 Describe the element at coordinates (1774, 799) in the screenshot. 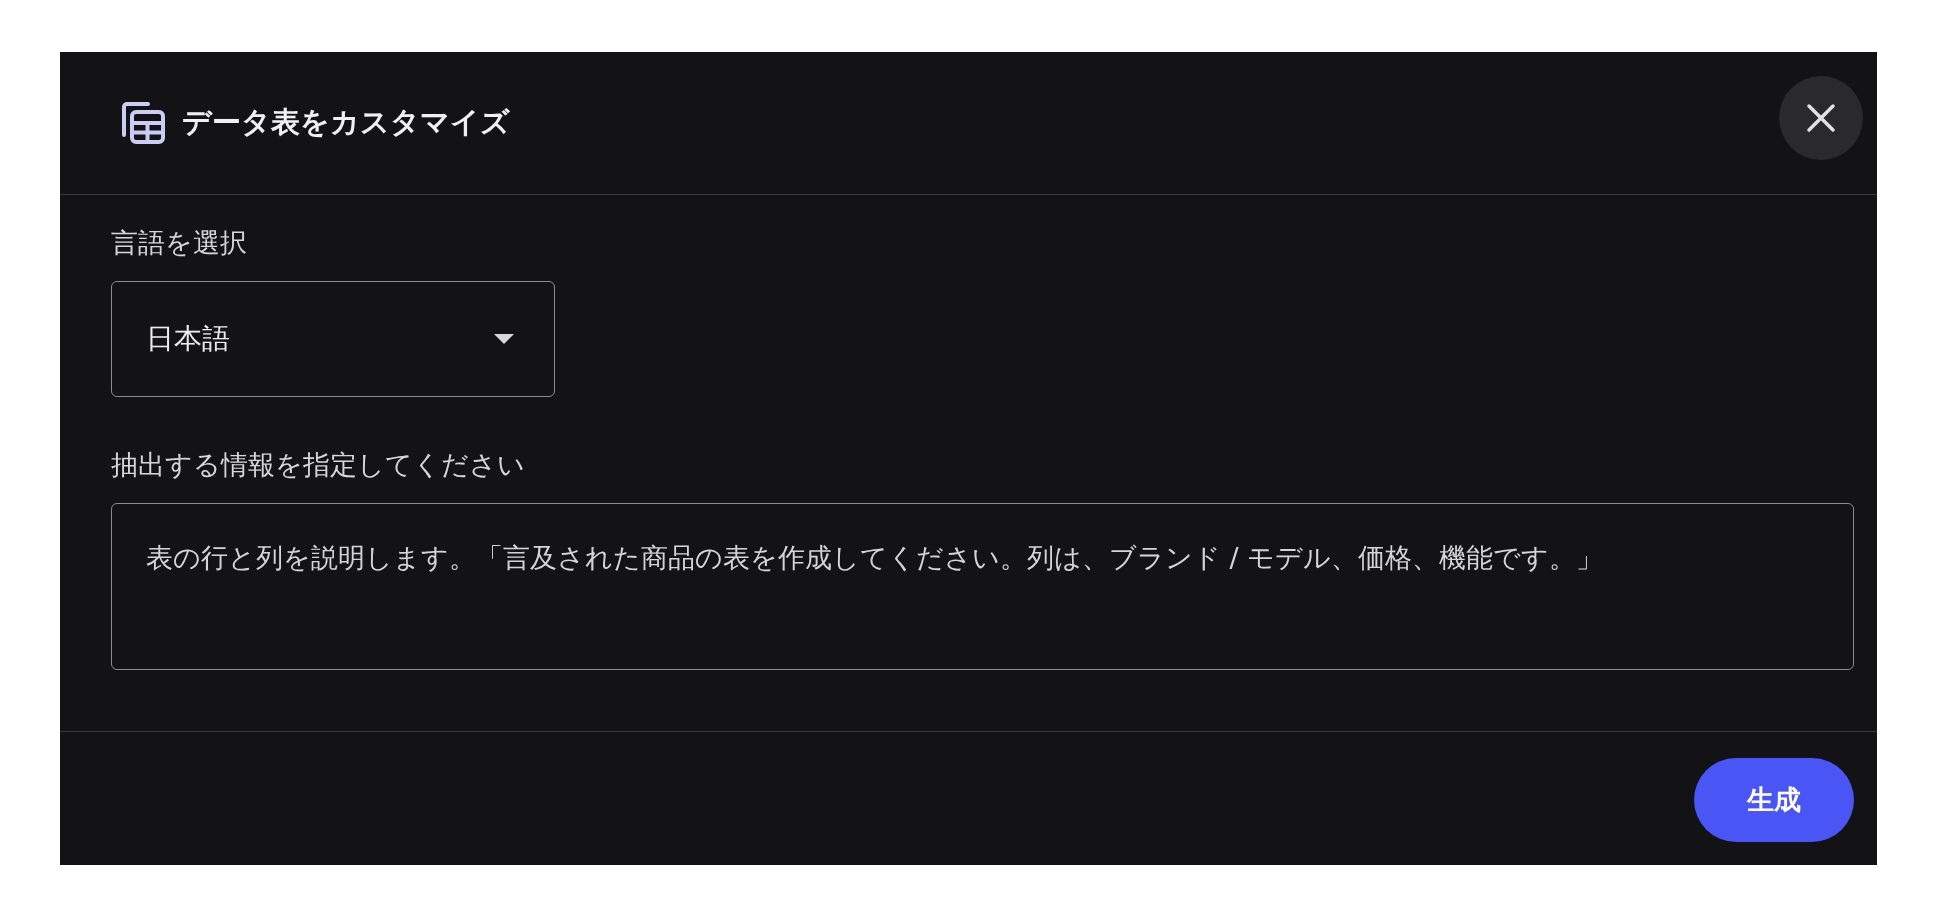

I see `generate-button: 生成` at that location.